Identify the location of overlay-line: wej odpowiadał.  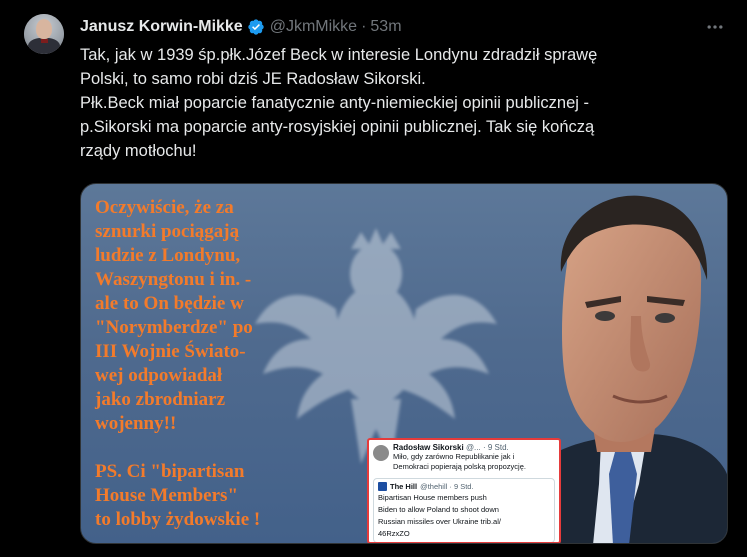
(159, 375).